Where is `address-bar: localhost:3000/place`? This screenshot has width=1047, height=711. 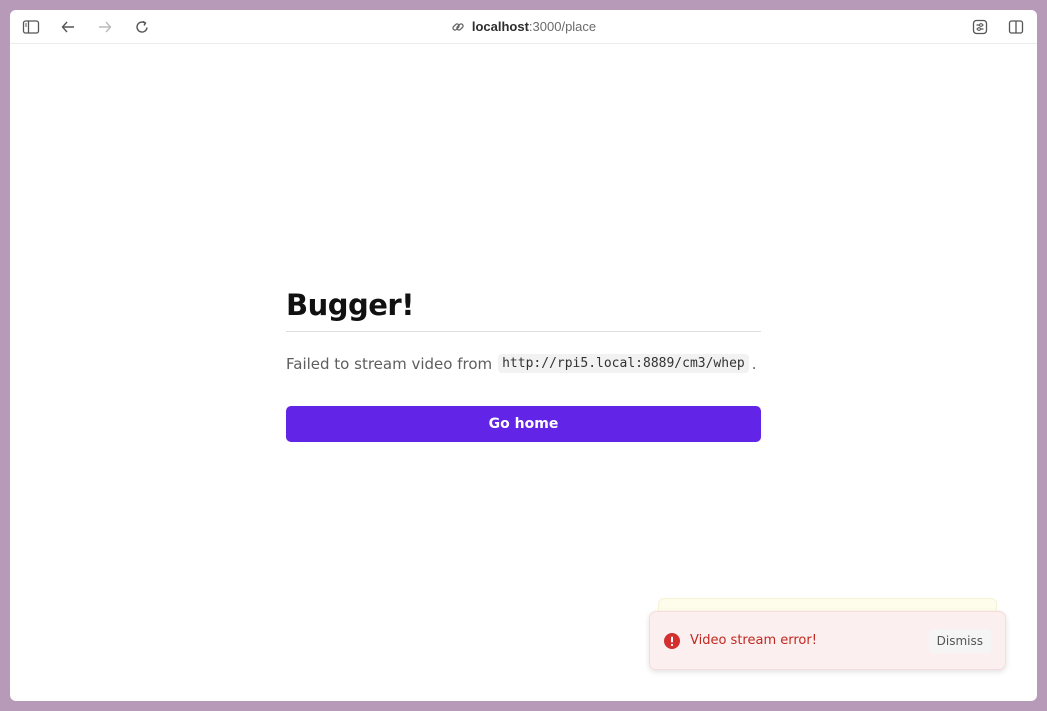 address-bar: localhost:3000/place is located at coordinates (523, 26).